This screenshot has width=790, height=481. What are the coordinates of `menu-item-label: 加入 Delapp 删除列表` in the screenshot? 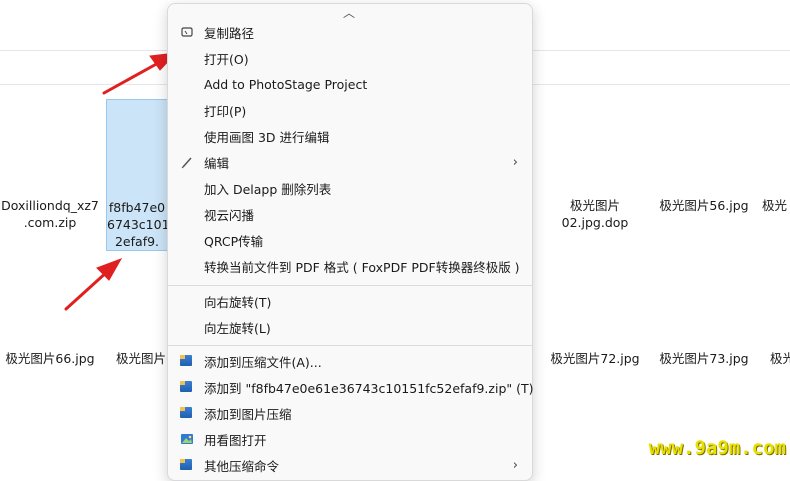 It's located at (268, 189).